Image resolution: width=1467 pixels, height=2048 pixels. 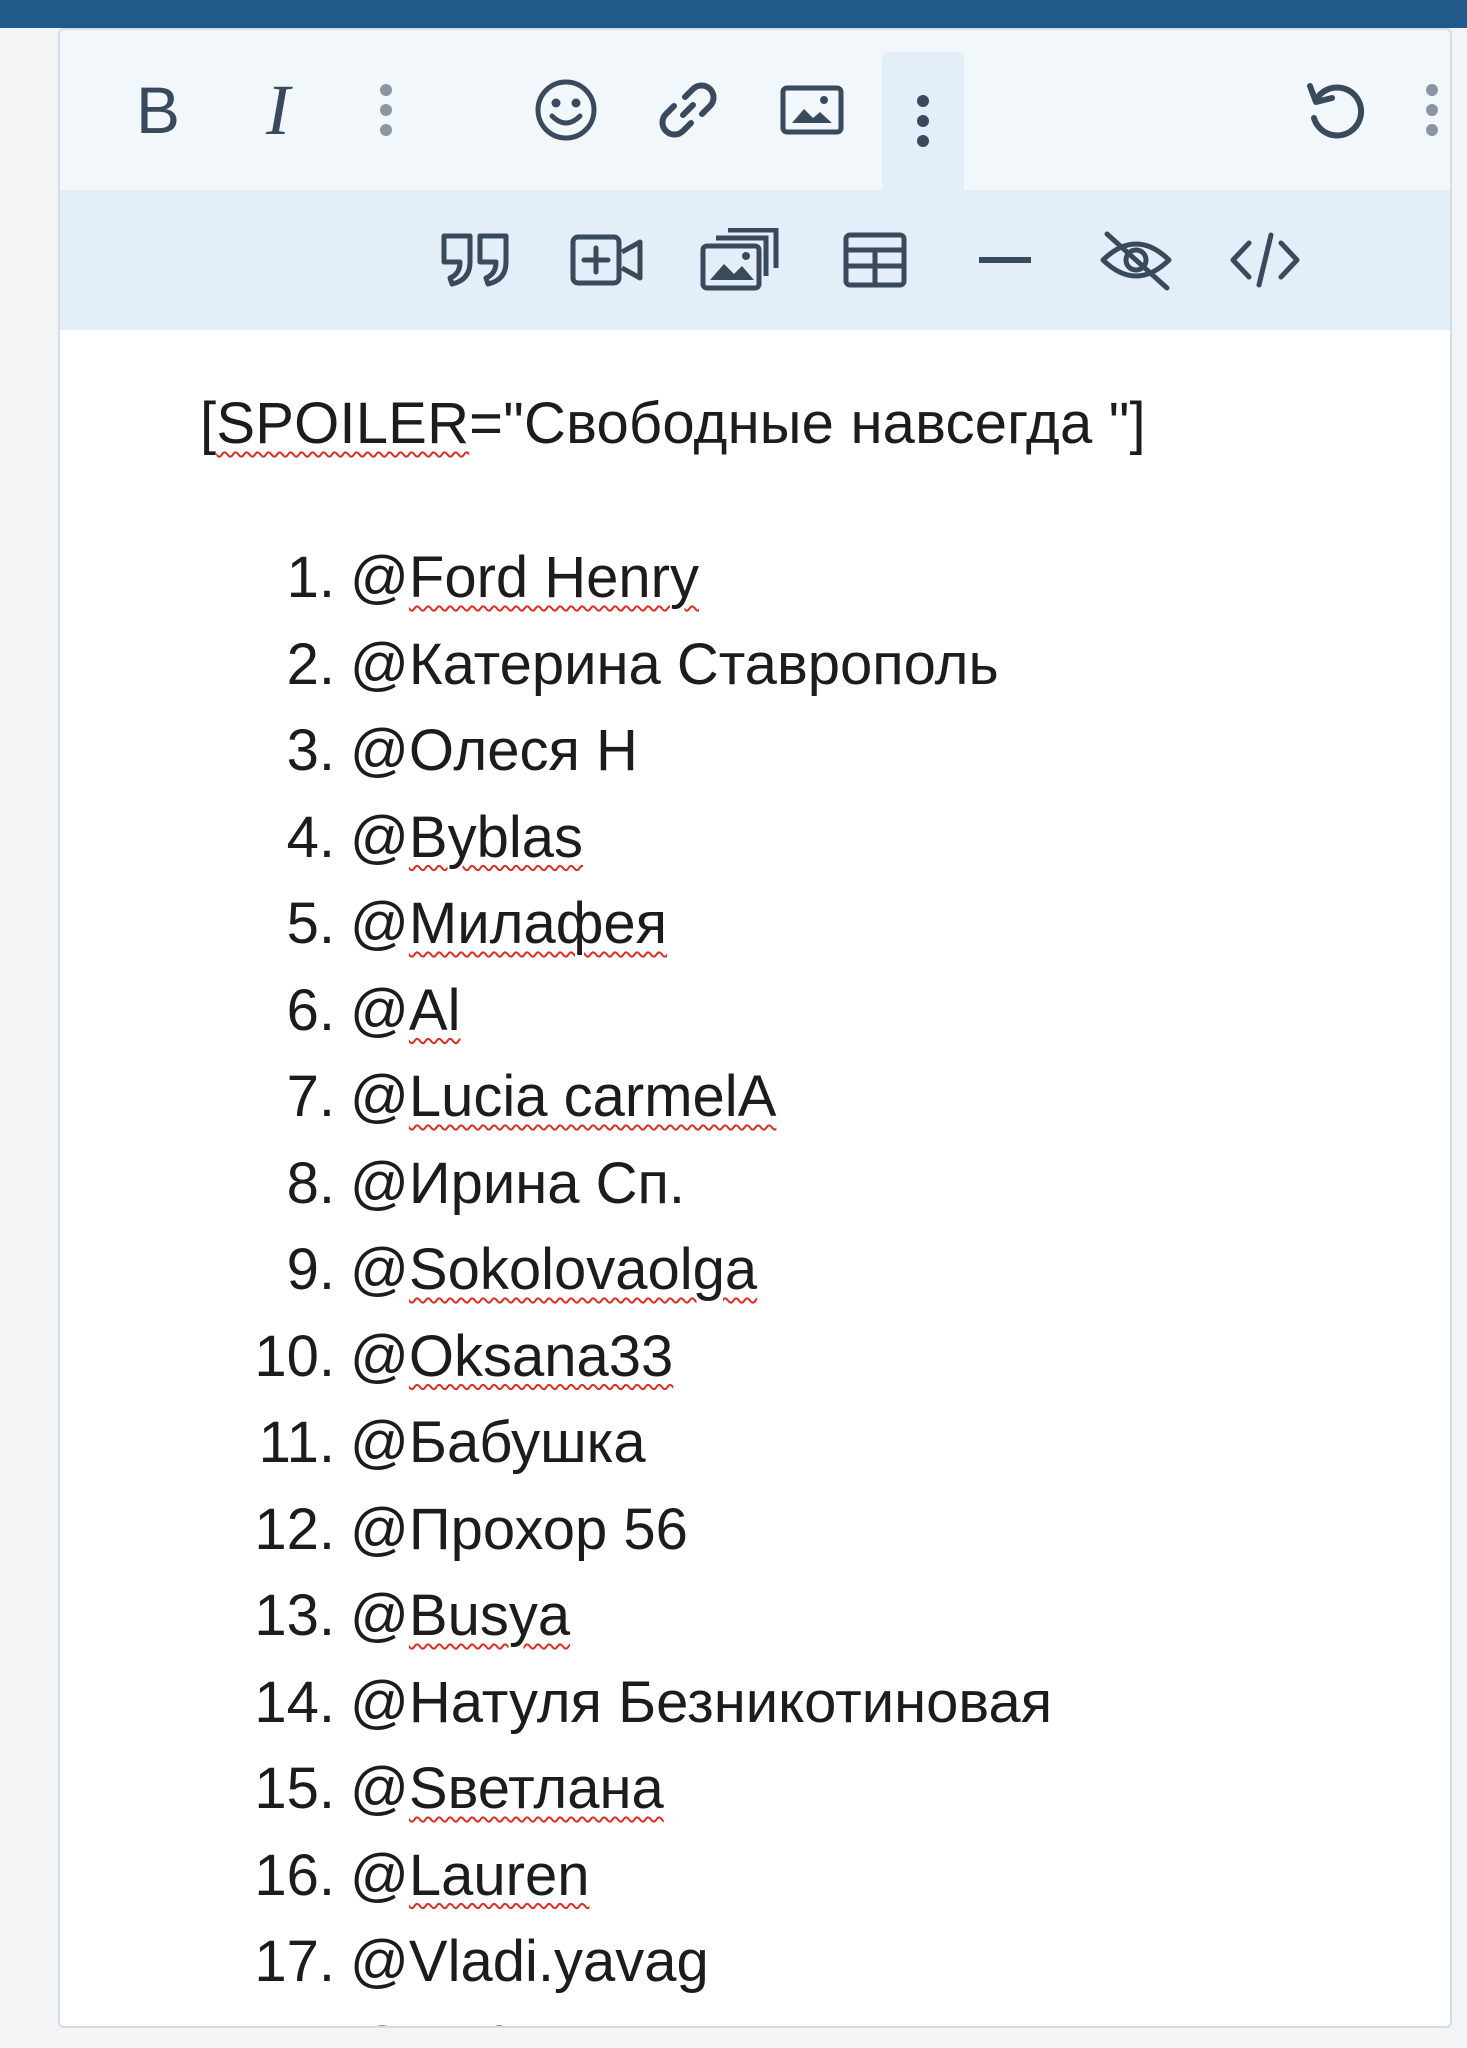 I want to click on mention-text: @Byblas, so click(x=466, y=838).